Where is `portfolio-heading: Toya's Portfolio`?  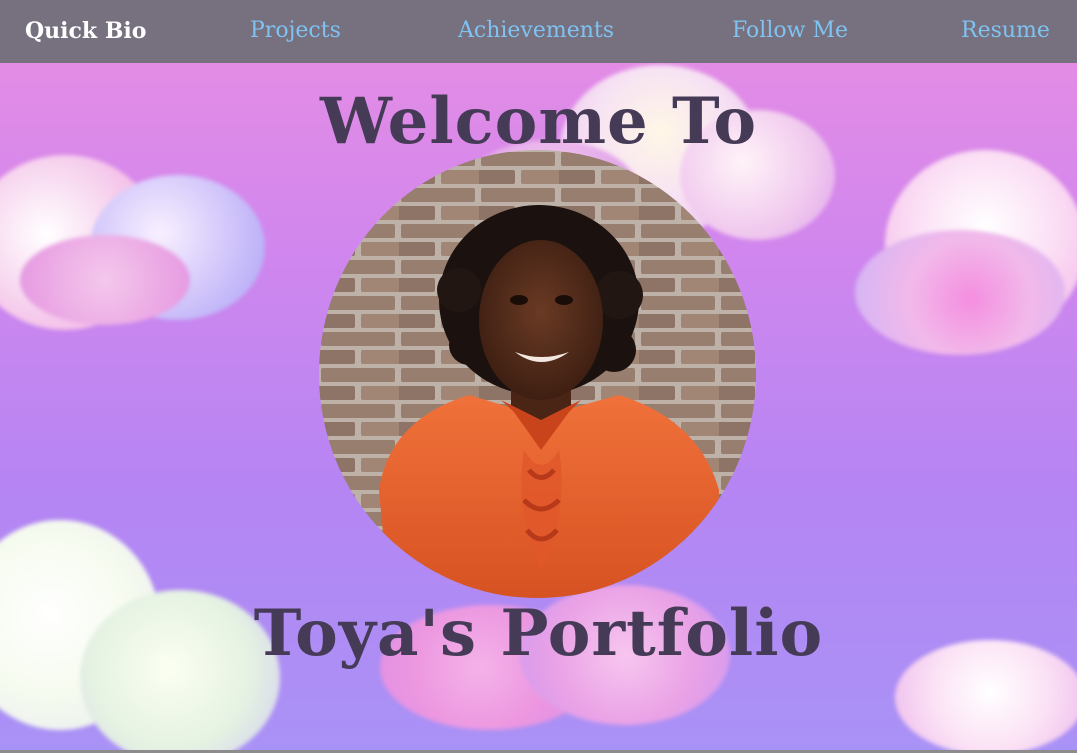 portfolio-heading: Toya's Portfolio is located at coordinates (538, 633).